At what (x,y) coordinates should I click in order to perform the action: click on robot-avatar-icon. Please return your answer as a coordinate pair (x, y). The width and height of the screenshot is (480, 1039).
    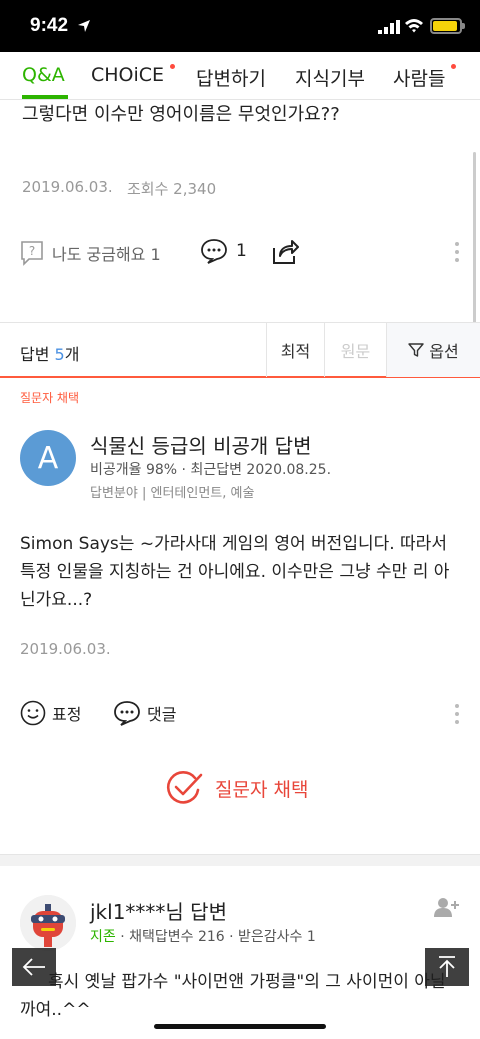
    Looking at the image, I should click on (48, 923).